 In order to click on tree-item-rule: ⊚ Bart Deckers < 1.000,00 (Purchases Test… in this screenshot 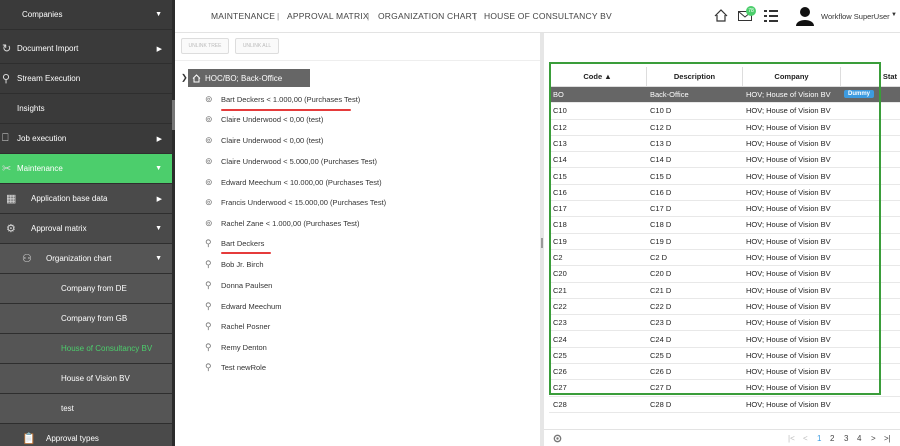, I will do `click(282, 99)`.